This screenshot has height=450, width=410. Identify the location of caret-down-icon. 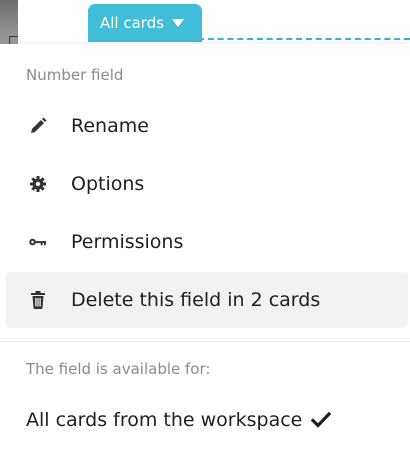
(178, 23).